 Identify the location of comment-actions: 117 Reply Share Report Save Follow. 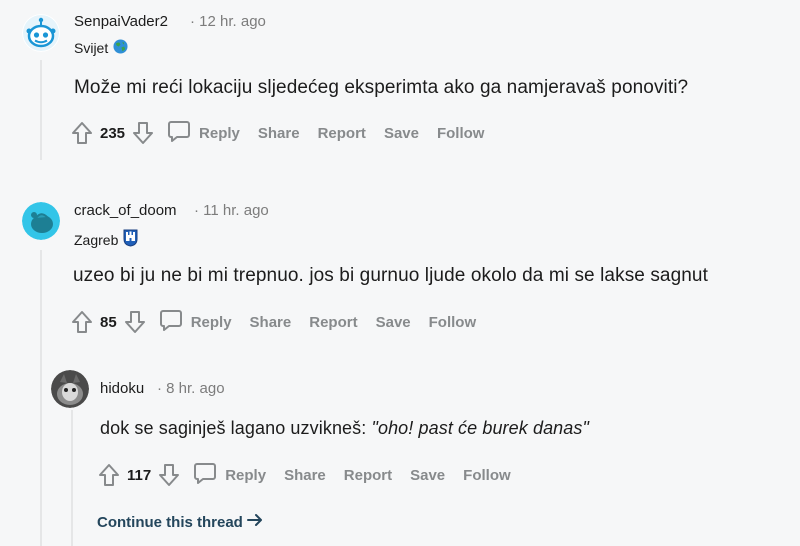
(304, 475).